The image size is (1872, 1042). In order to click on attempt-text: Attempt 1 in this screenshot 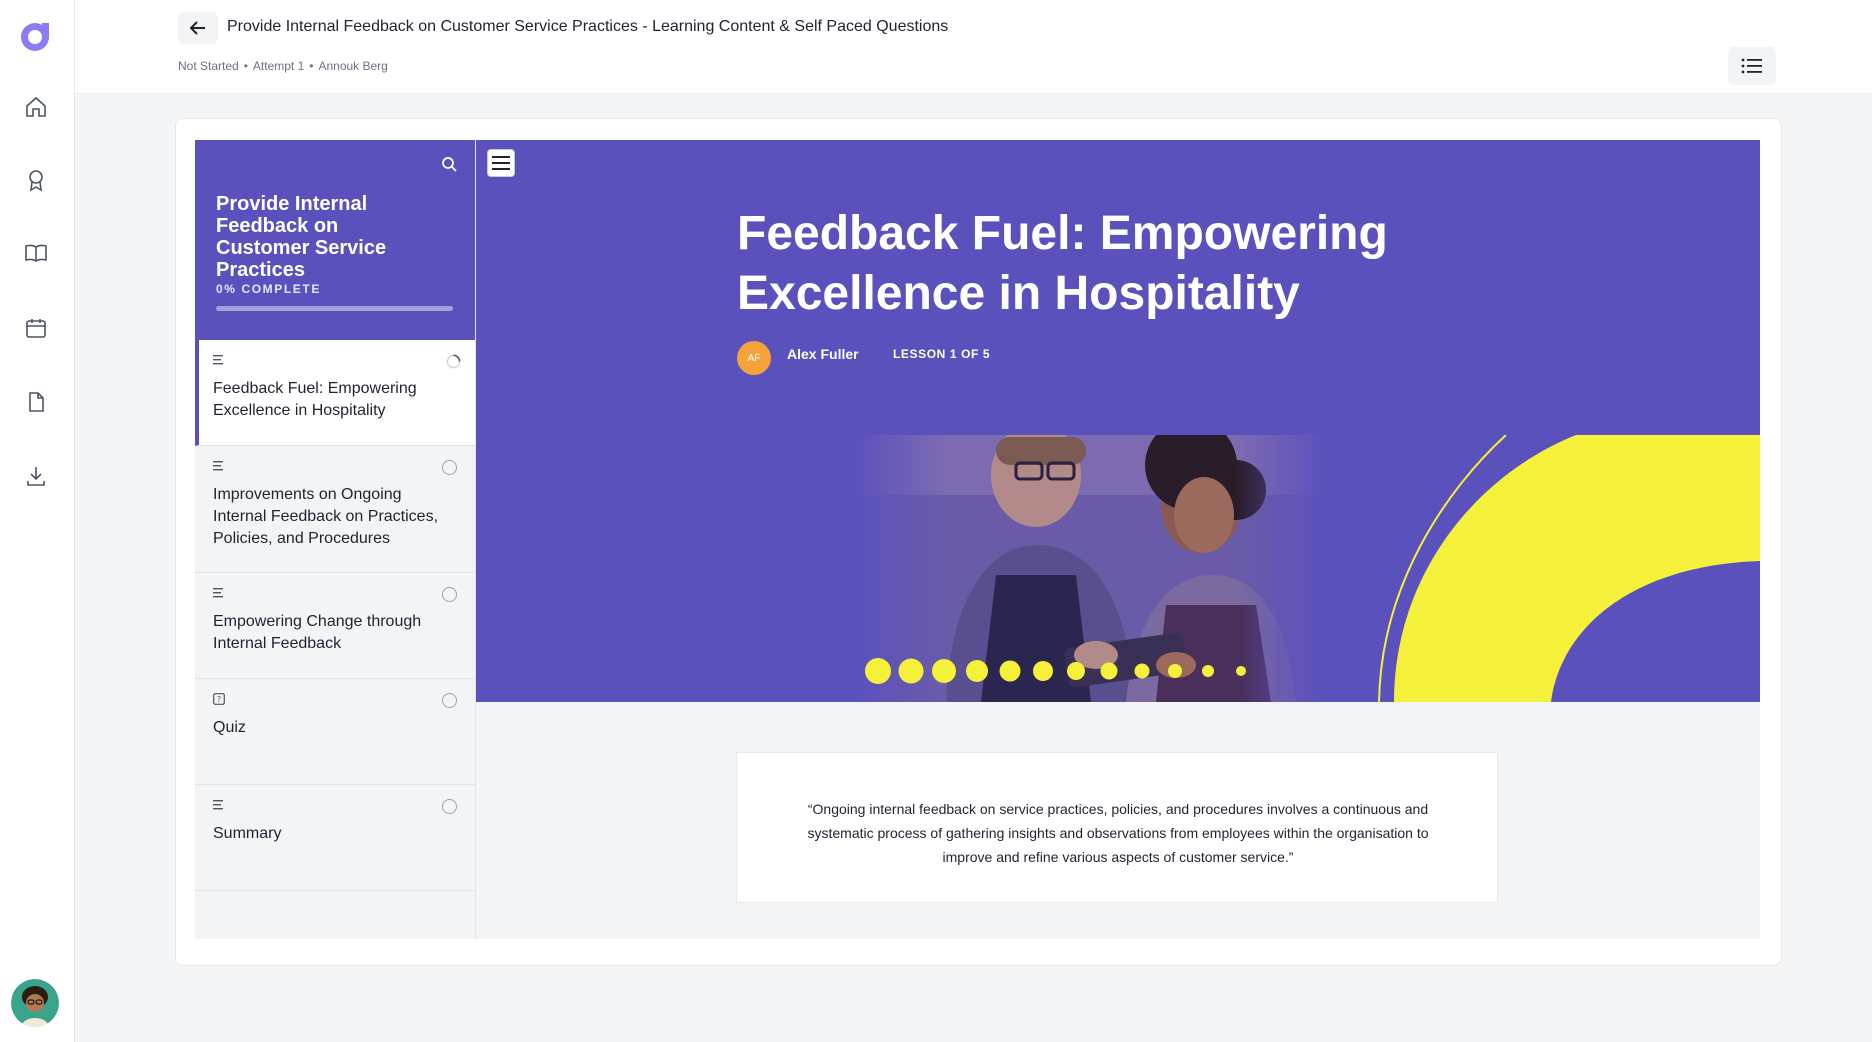, I will do `click(278, 66)`.